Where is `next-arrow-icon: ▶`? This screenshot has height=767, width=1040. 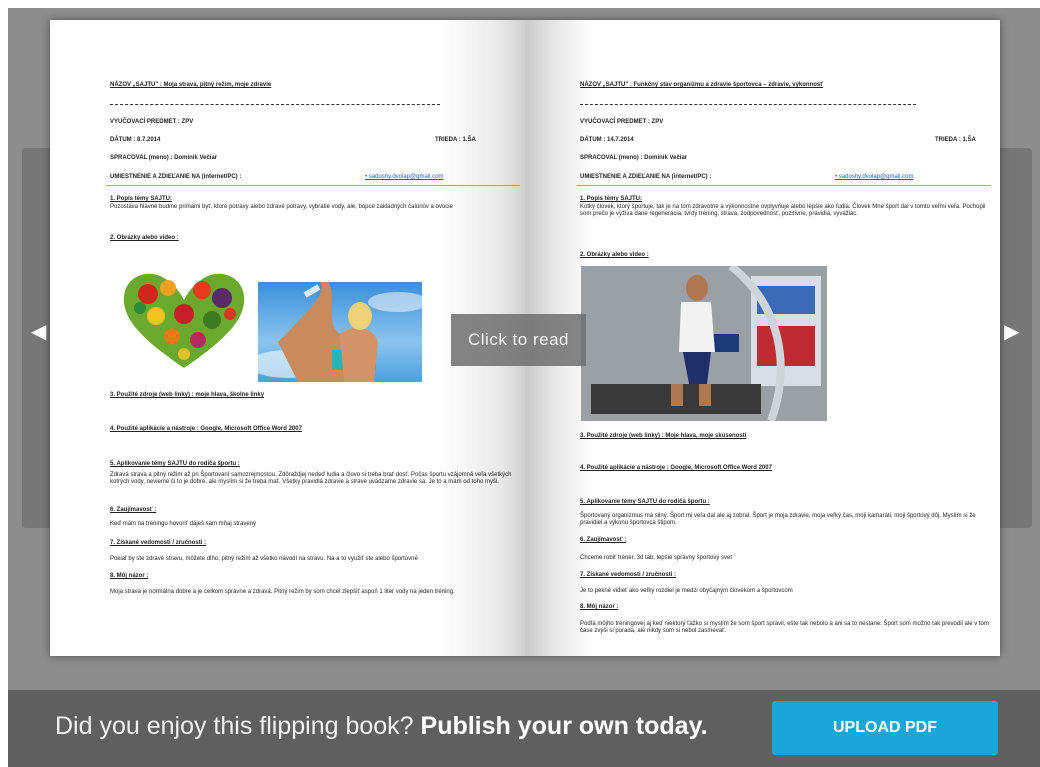
next-arrow-icon: ▶ is located at coordinates (1011, 332).